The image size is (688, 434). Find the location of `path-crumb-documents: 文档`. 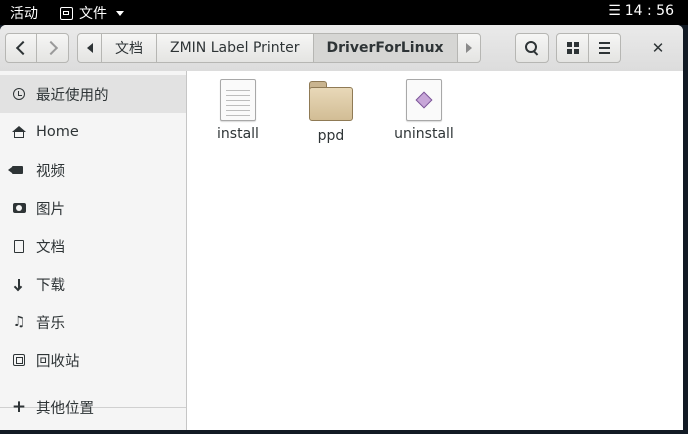

path-crumb-documents: 文档 is located at coordinates (129, 48).